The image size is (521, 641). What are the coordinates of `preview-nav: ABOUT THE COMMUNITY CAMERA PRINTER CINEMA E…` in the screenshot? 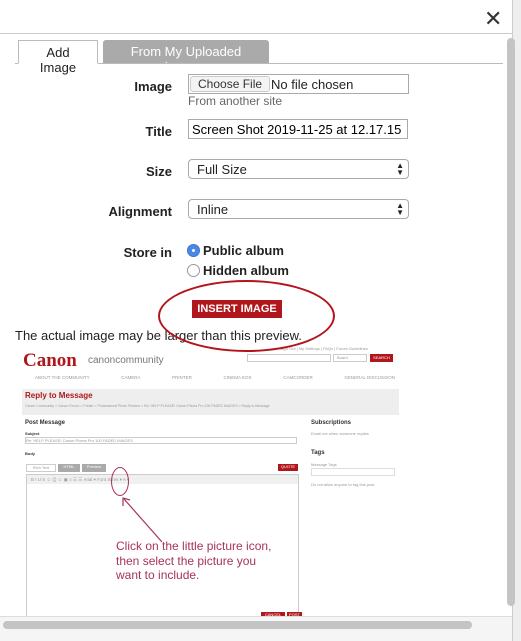 It's located at (215, 377).